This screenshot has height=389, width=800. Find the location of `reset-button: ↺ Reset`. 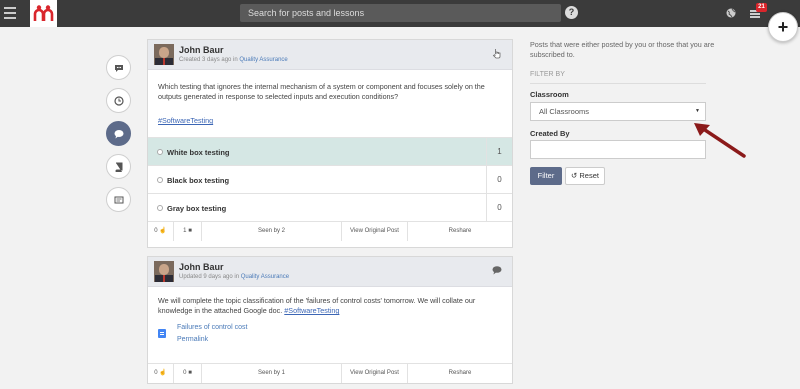

reset-button: ↺ Reset is located at coordinates (585, 176).